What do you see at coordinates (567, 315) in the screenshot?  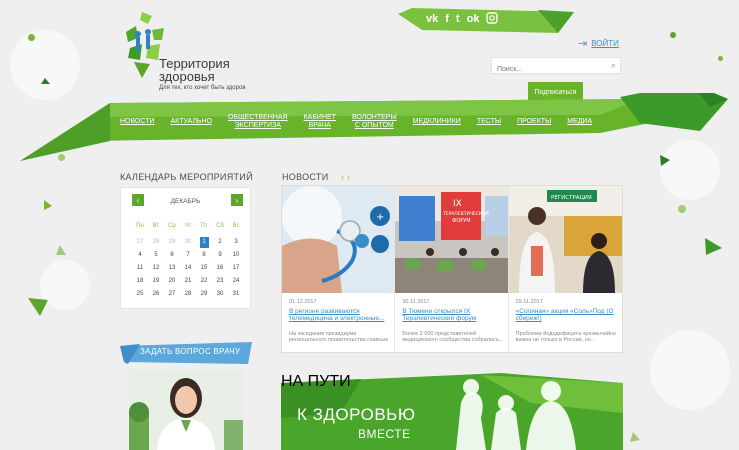 I see `news-title-link: «Соляная» акция «Соль»Под (О сбереж!)` at bounding box center [567, 315].